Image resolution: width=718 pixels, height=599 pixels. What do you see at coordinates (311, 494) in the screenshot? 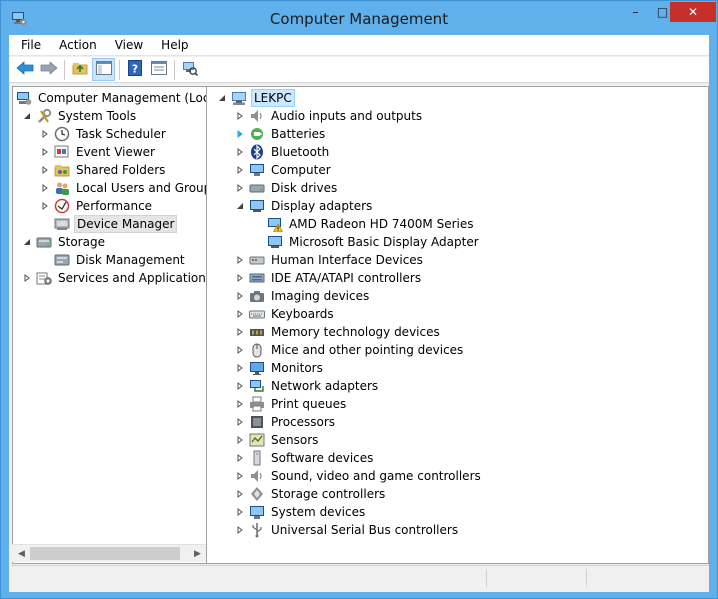
I see `device-category: Storage controllers` at bounding box center [311, 494].